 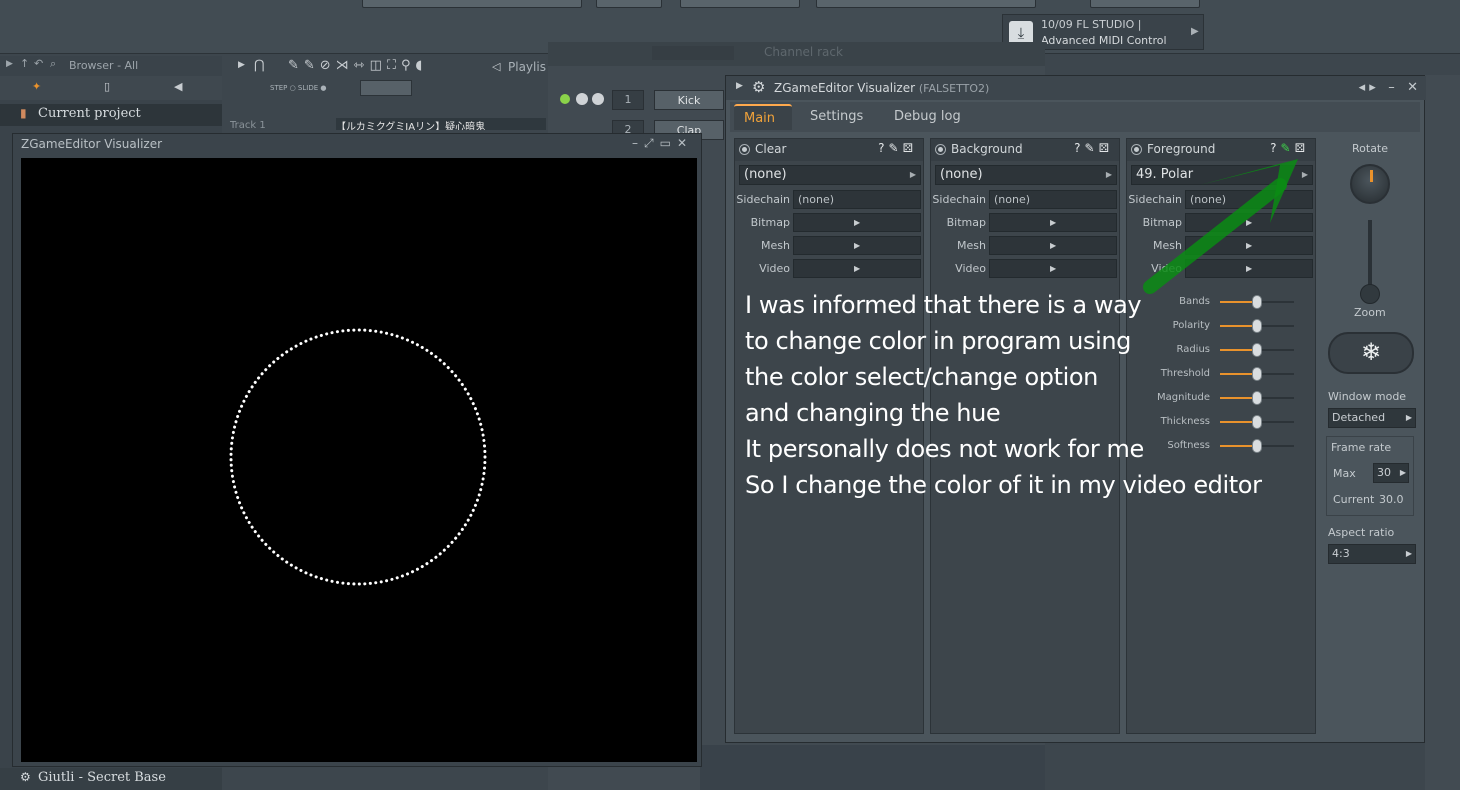 What do you see at coordinates (628, 100) in the screenshot?
I see `channel-number: 1` at bounding box center [628, 100].